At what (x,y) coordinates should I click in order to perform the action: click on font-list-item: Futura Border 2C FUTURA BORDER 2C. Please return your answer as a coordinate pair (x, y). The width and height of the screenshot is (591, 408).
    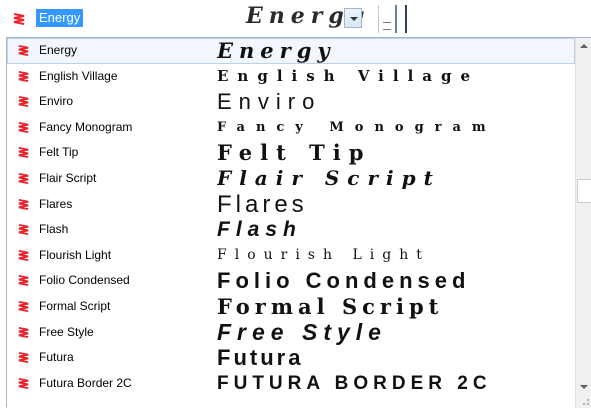
    Looking at the image, I should click on (291, 384).